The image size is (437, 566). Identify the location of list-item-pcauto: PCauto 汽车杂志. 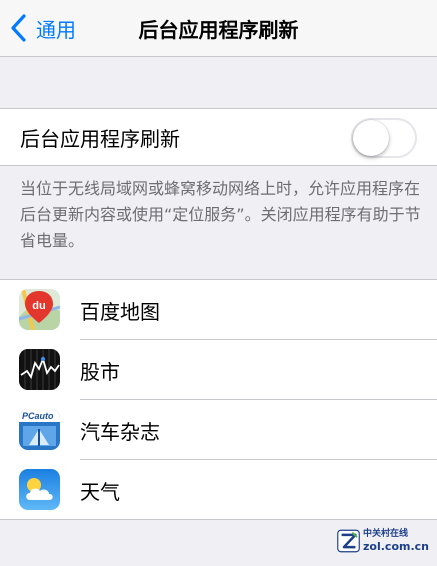
(218, 430).